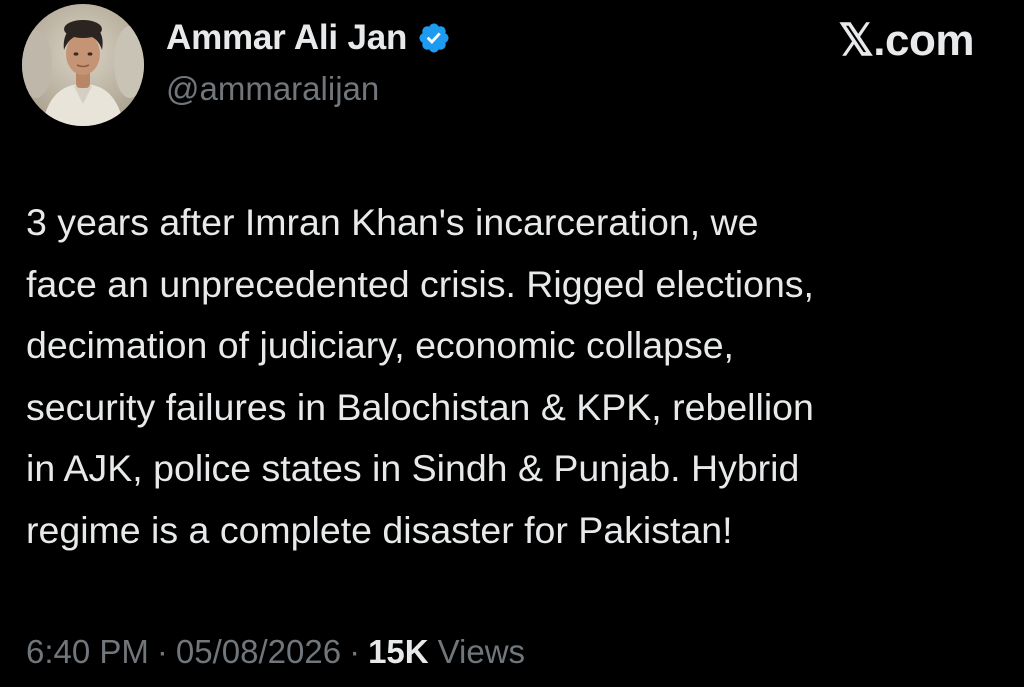  What do you see at coordinates (258, 652) in the screenshot?
I see `tweet-date: 05/08/2026` at bounding box center [258, 652].